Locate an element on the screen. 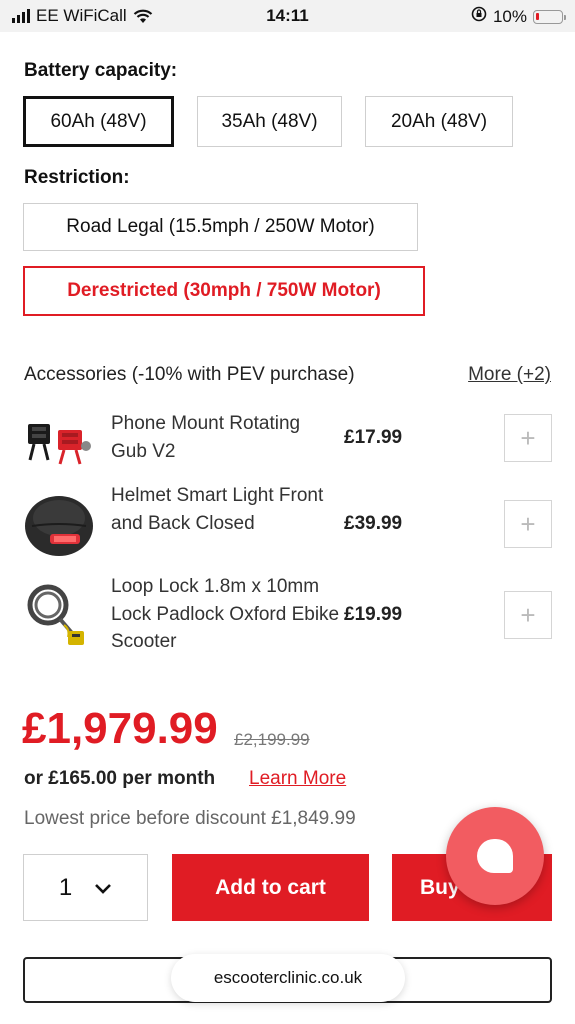  battery-option-20ah: 20Ah (48V) is located at coordinates (439, 121).